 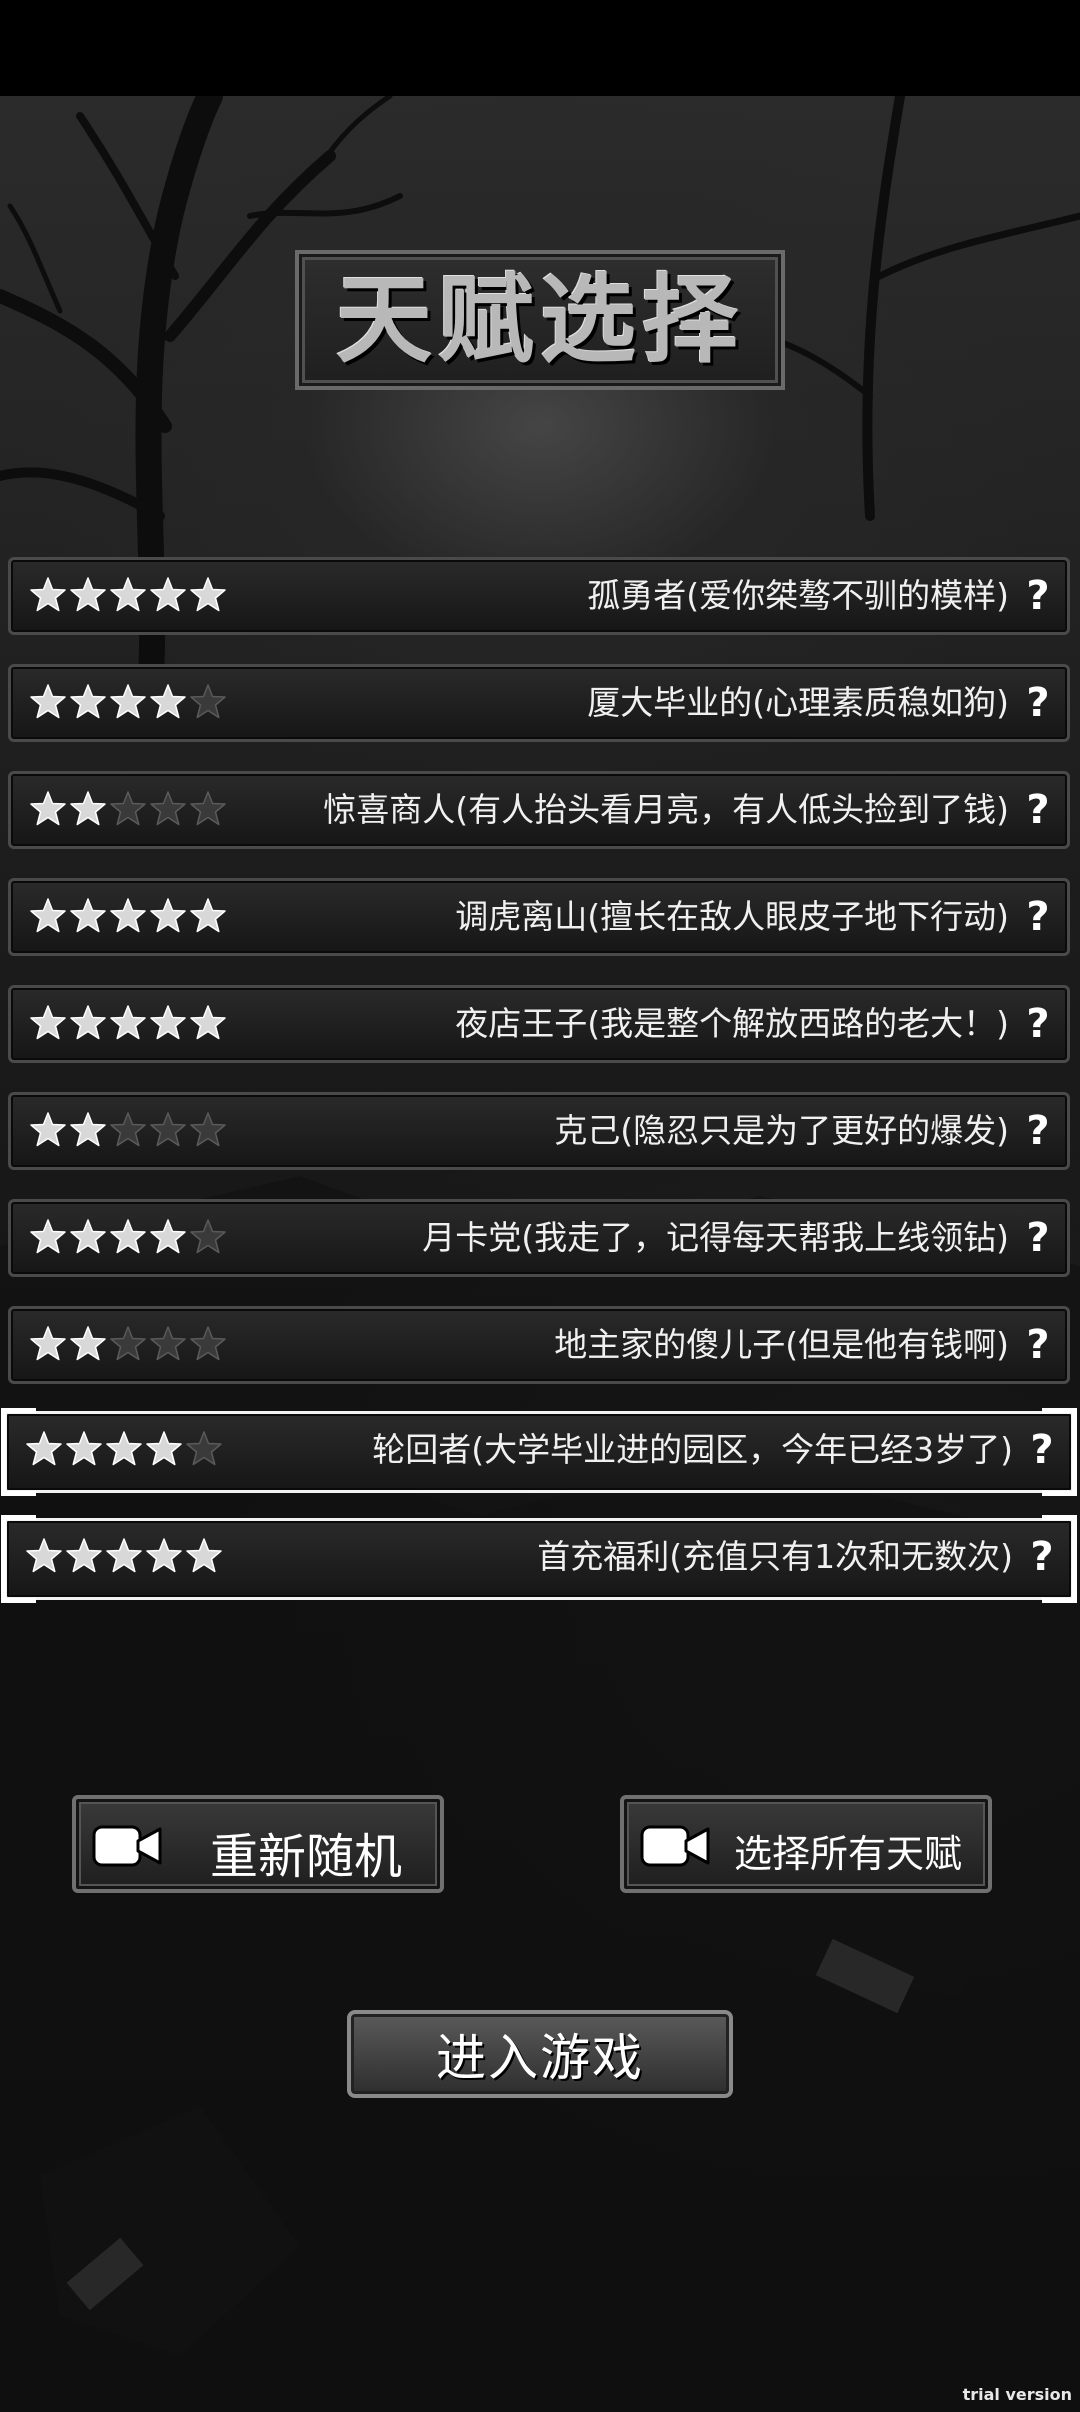 I want to click on talent-label: 月卡党(我走了，记得每天帮我上线领钻), so click(x=715, y=1237).